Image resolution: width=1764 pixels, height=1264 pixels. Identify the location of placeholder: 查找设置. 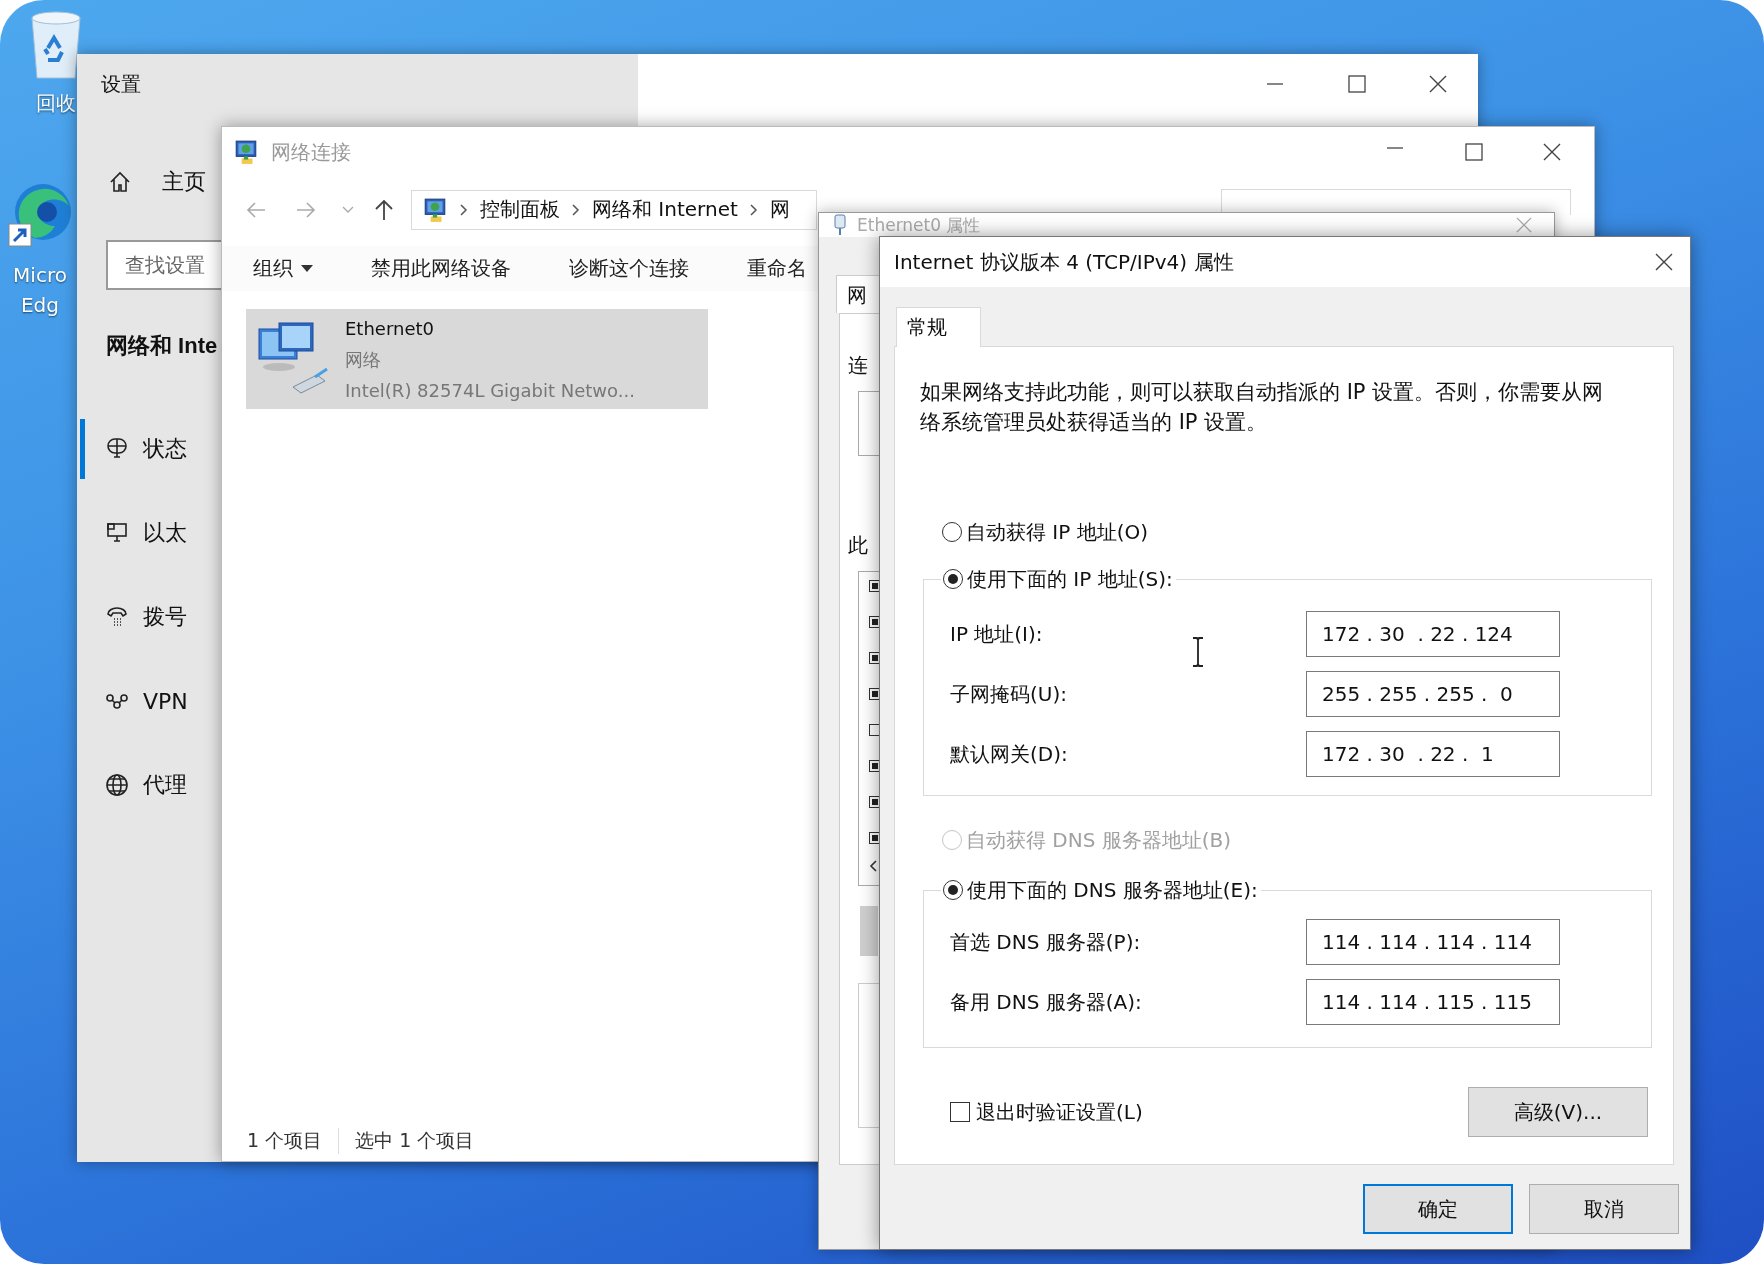
(165, 265).